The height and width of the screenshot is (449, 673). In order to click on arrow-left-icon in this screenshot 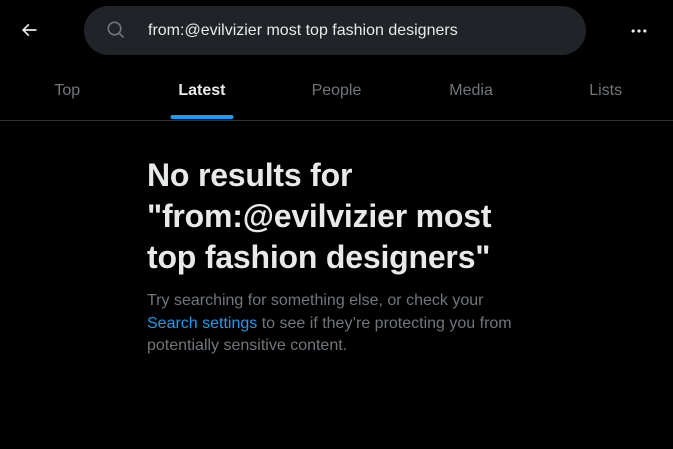, I will do `click(29, 30)`.